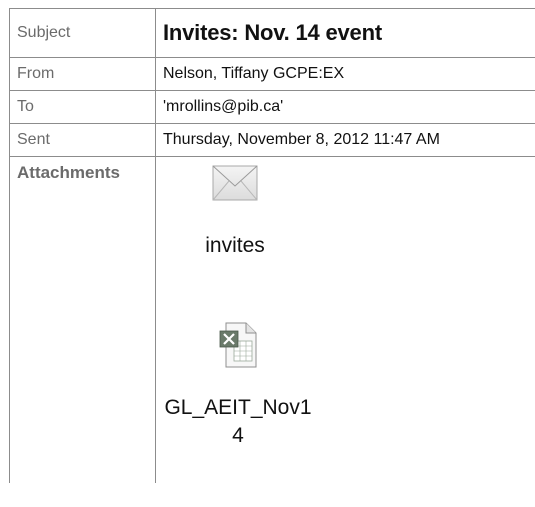  I want to click on to-value: 'mrollins@pib.ca', so click(345, 107).